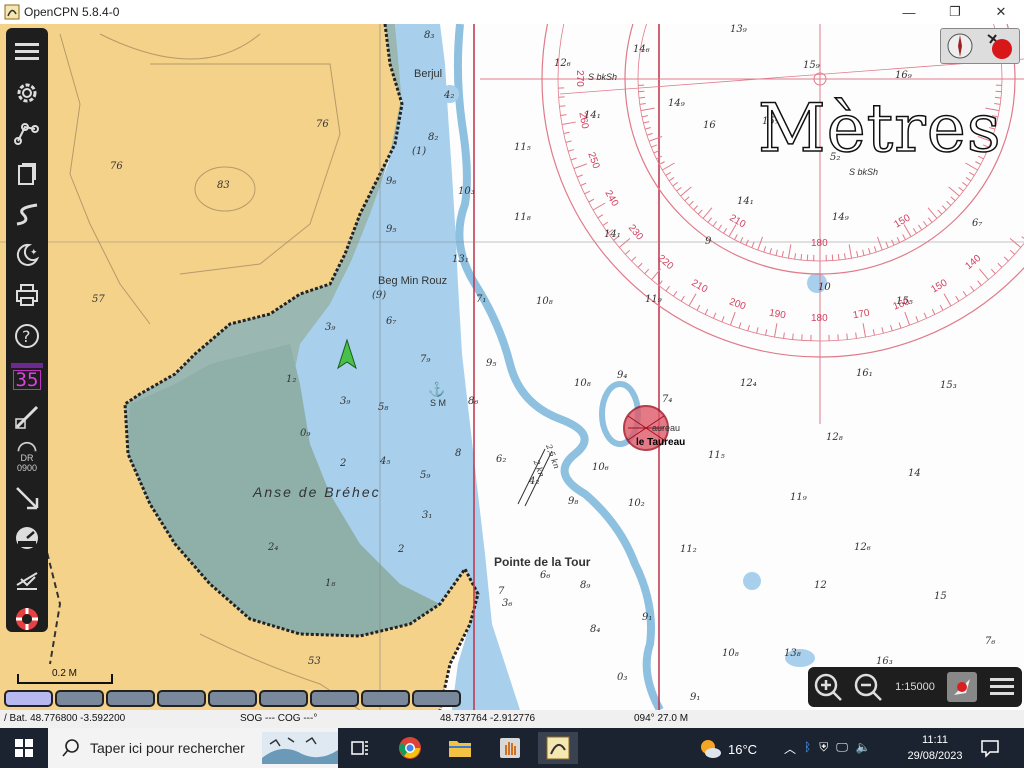 The height and width of the screenshot is (768, 1024). I want to click on opencpn-taskbar-button, so click(558, 748).